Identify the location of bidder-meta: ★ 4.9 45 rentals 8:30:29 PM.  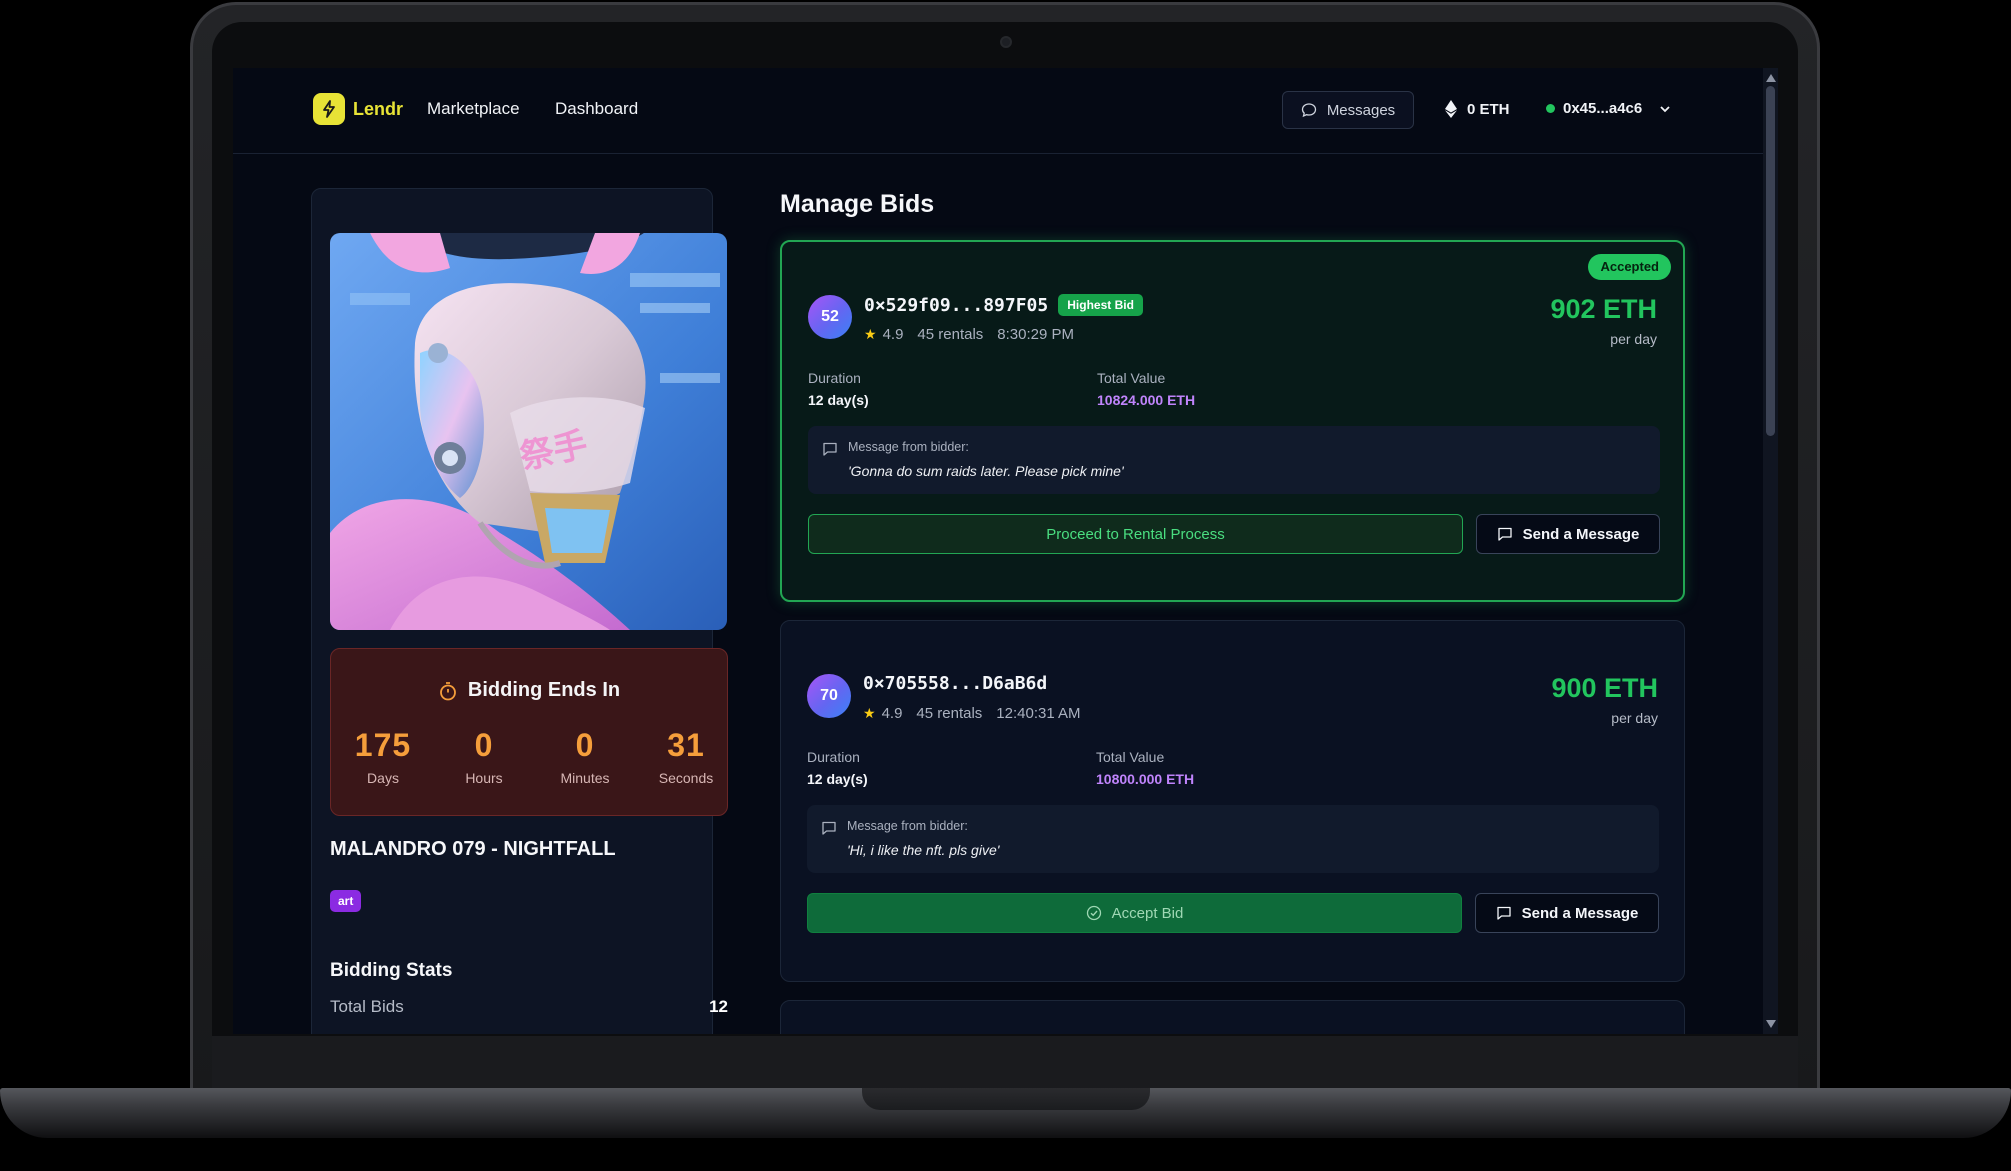
(969, 334).